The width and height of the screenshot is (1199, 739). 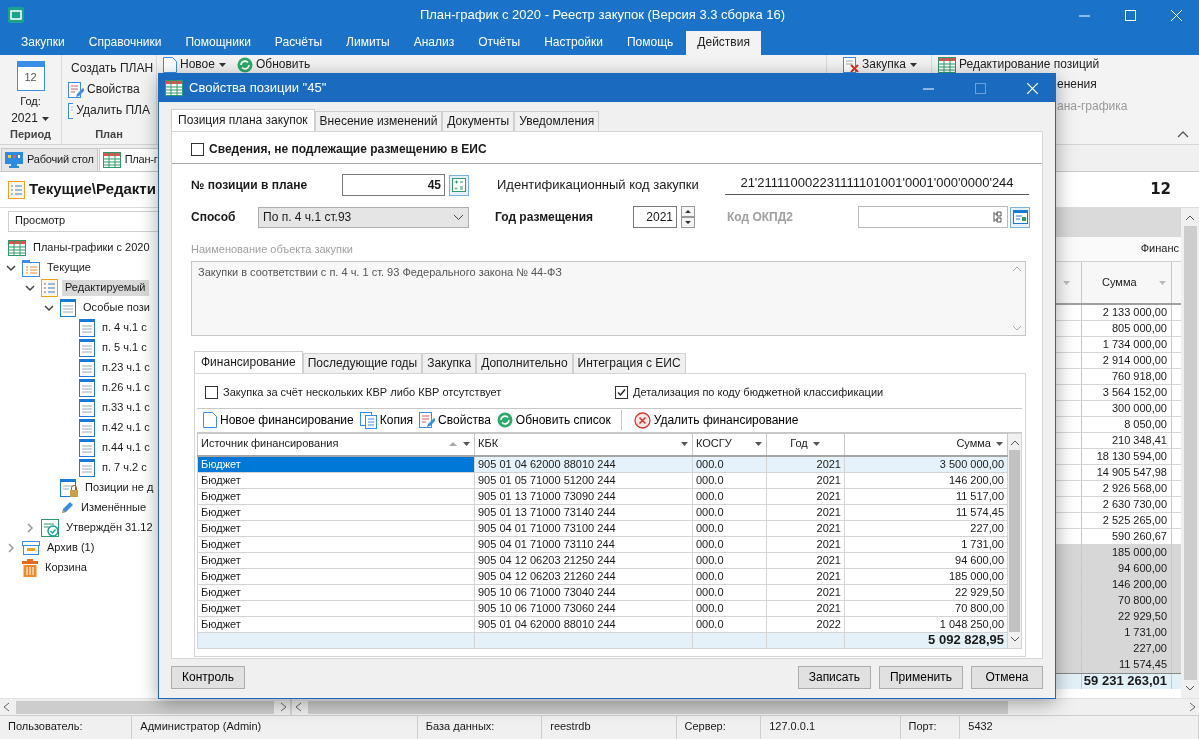 What do you see at coordinates (459, 185) in the screenshot?
I see `calculator-button` at bounding box center [459, 185].